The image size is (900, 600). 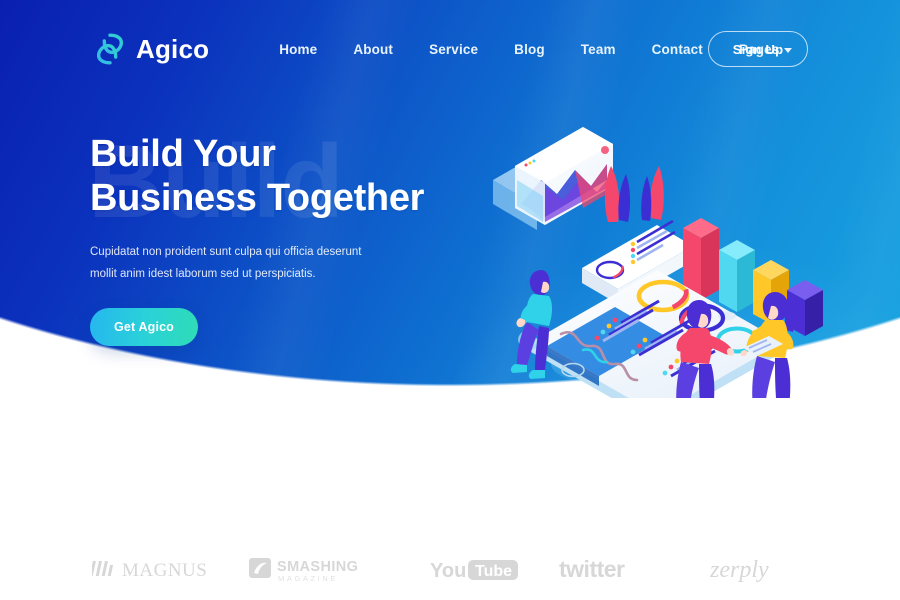 What do you see at coordinates (373, 49) in the screenshot?
I see `nav-item-about: About` at bounding box center [373, 49].